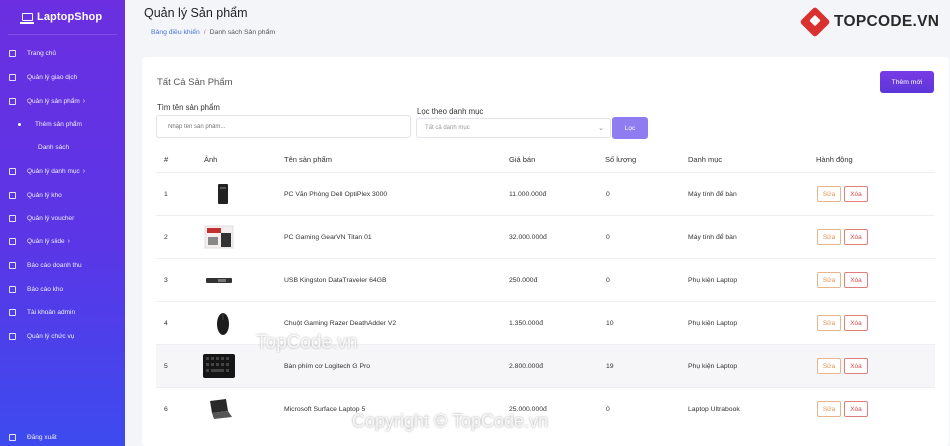 The image size is (950, 446). What do you see at coordinates (308, 159) in the screenshot?
I see `column-header-name: Tên sản phẩm` at bounding box center [308, 159].